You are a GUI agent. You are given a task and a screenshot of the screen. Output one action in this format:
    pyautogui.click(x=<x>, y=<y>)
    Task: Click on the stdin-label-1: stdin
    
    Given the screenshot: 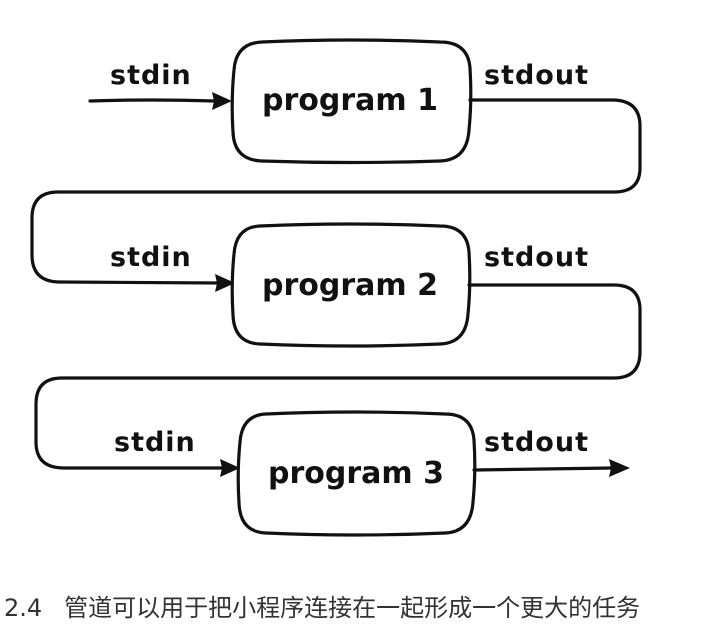 What is the action you would take?
    pyautogui.click(x=151, y=75)
    